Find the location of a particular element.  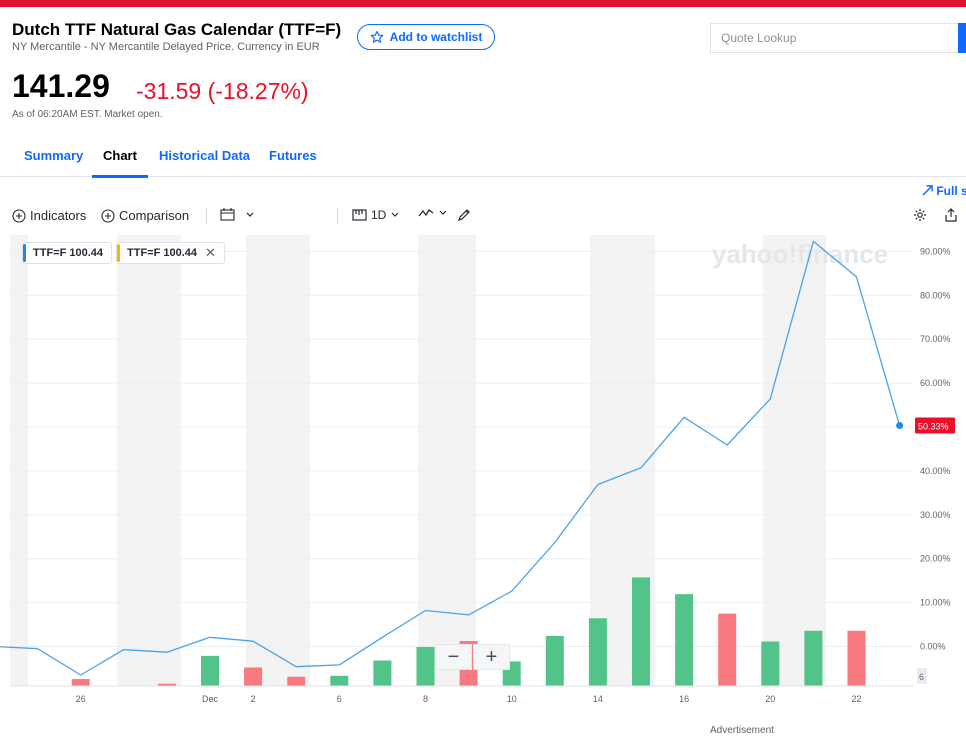

pencil-icon is located at coordinates (464, 215).